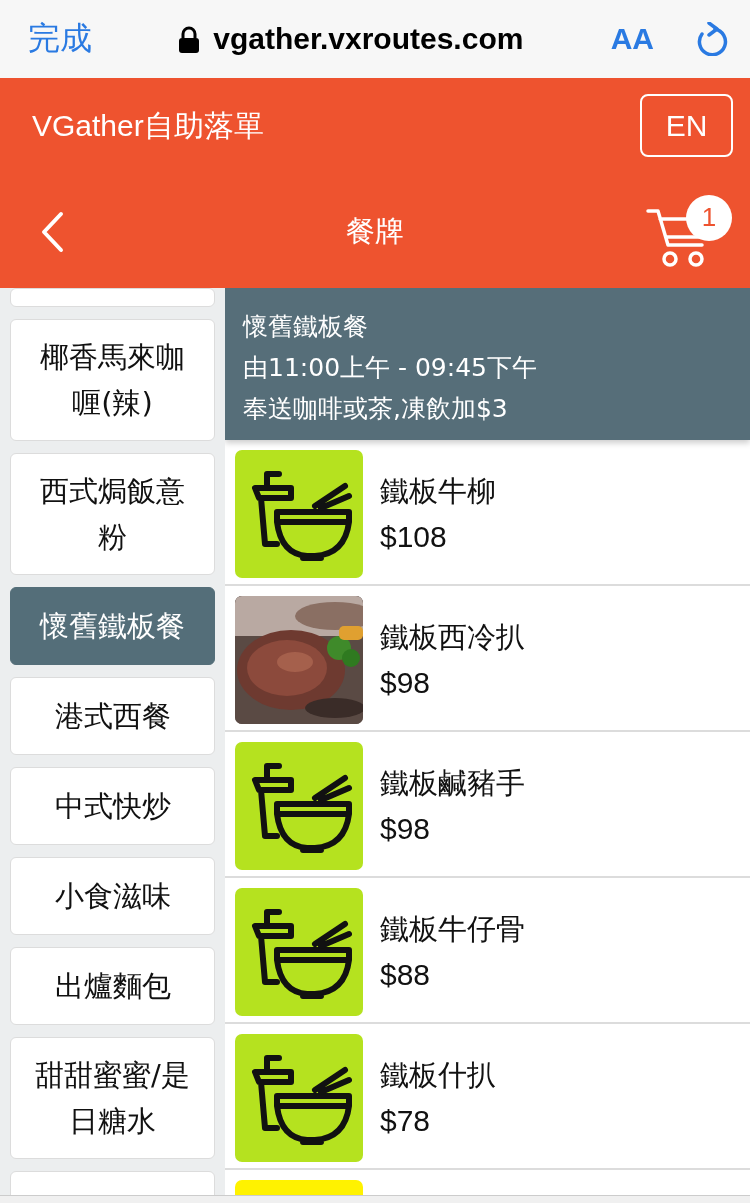 Image resolution: width=750 pixels, height=1203 pixels. Describe the element at coordinates (406, 1121) in the screenshot. I see `dish-price: $78` at that location.